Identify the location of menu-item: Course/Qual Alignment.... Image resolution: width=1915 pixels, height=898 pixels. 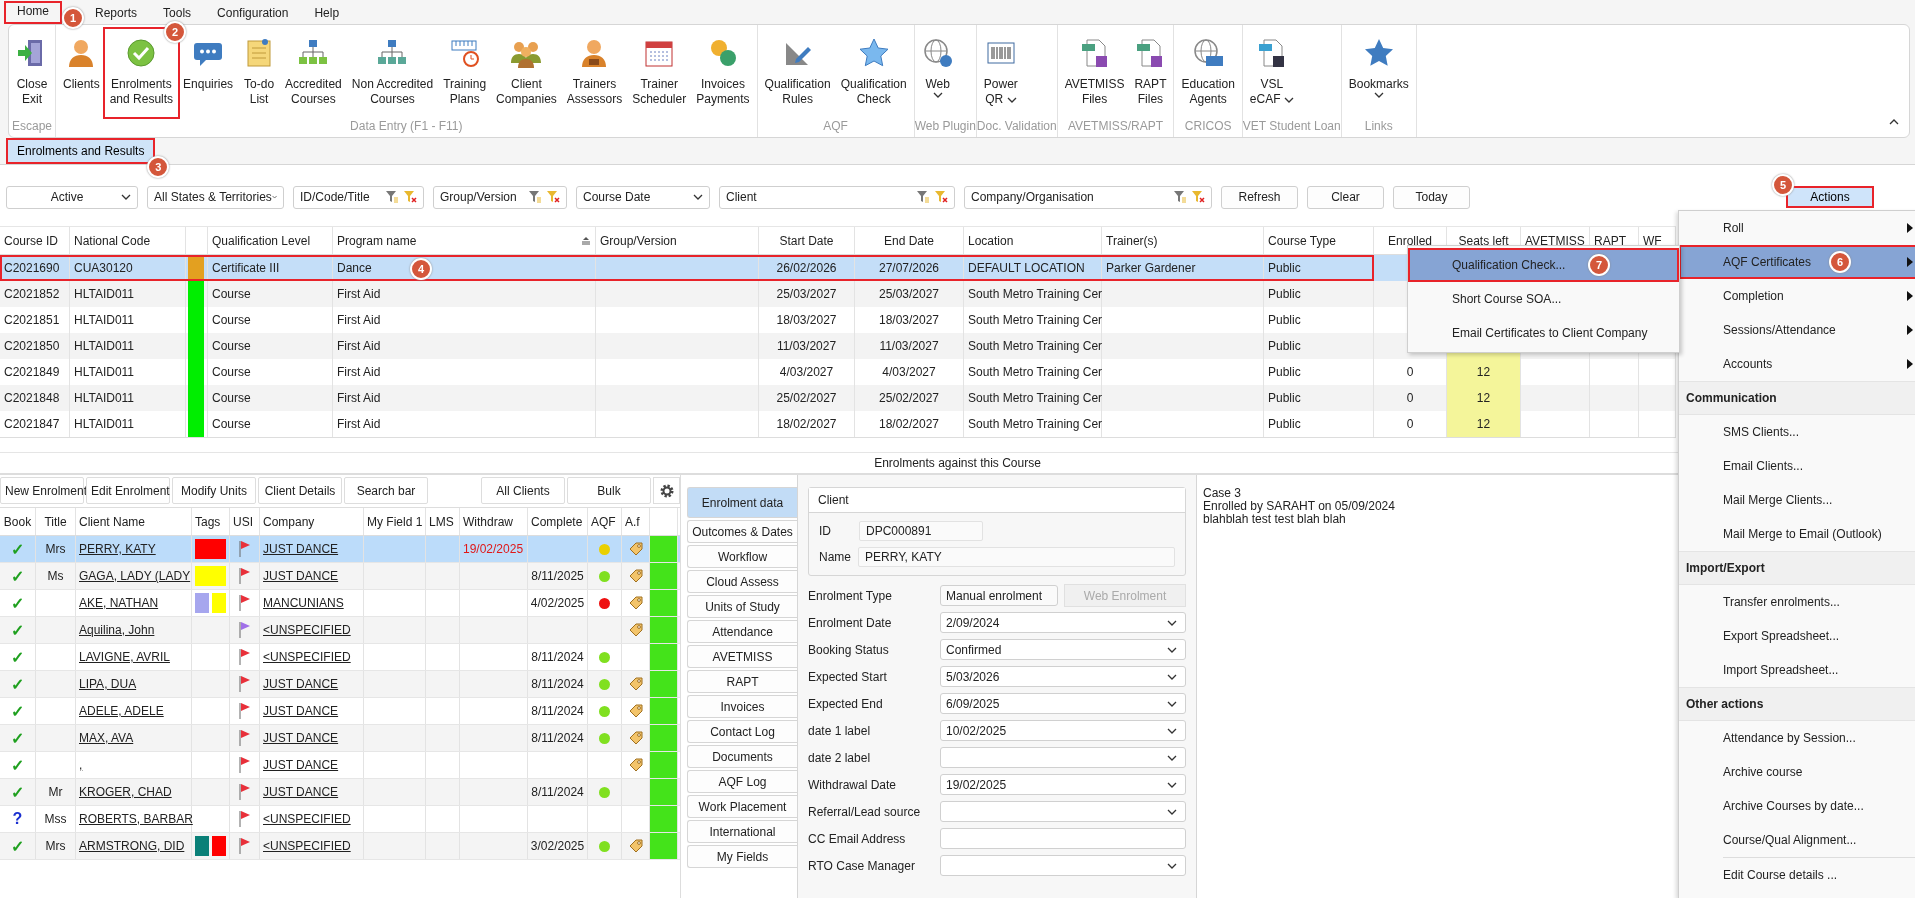
(1797, 840).